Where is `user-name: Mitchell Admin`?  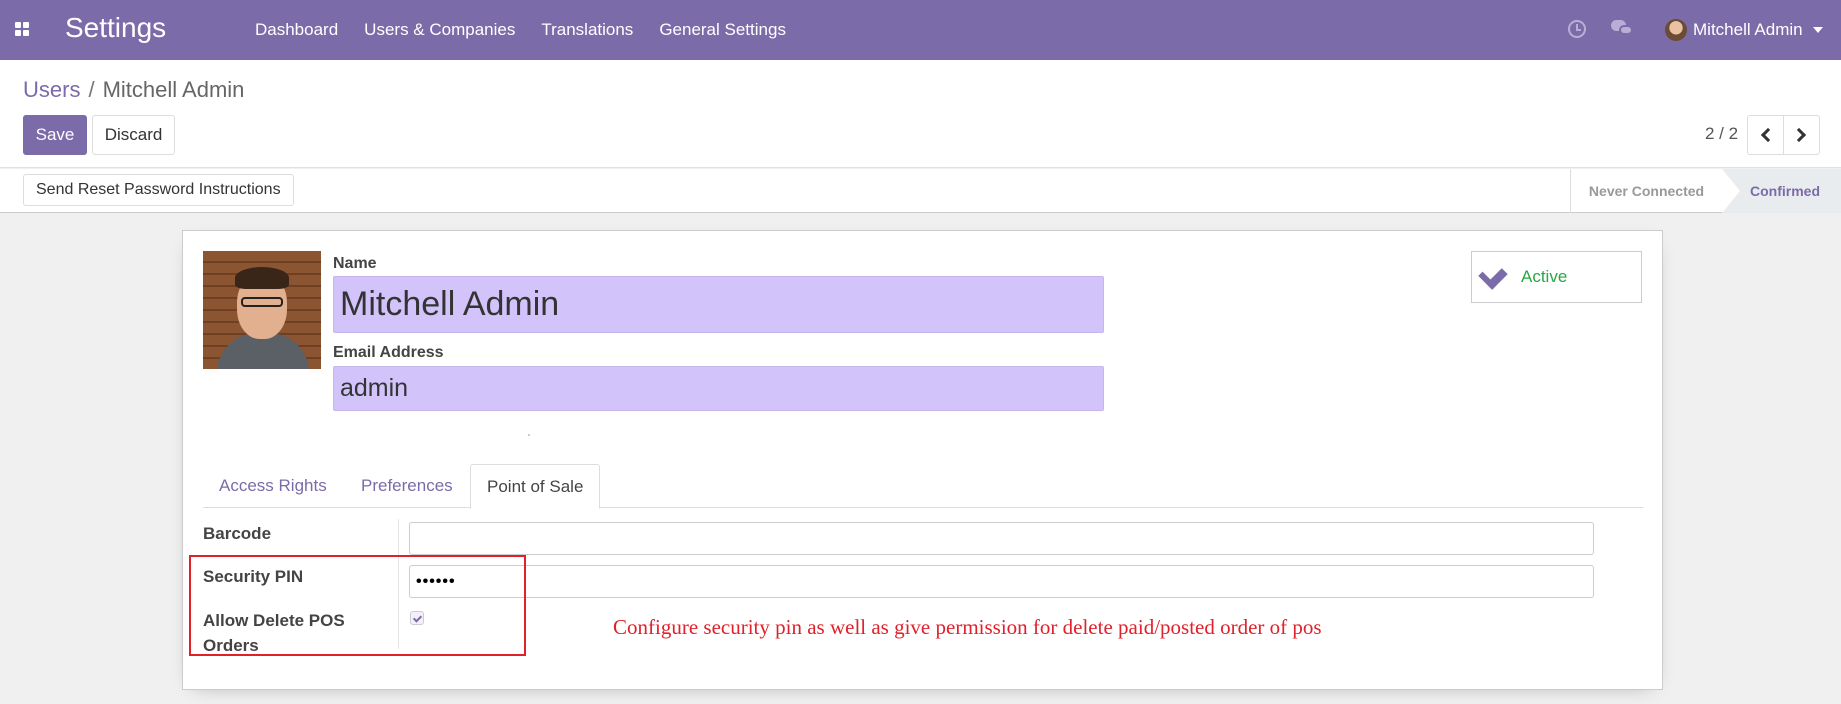
user-name: Mitchell Admin is located at coordinates (1748, 29).